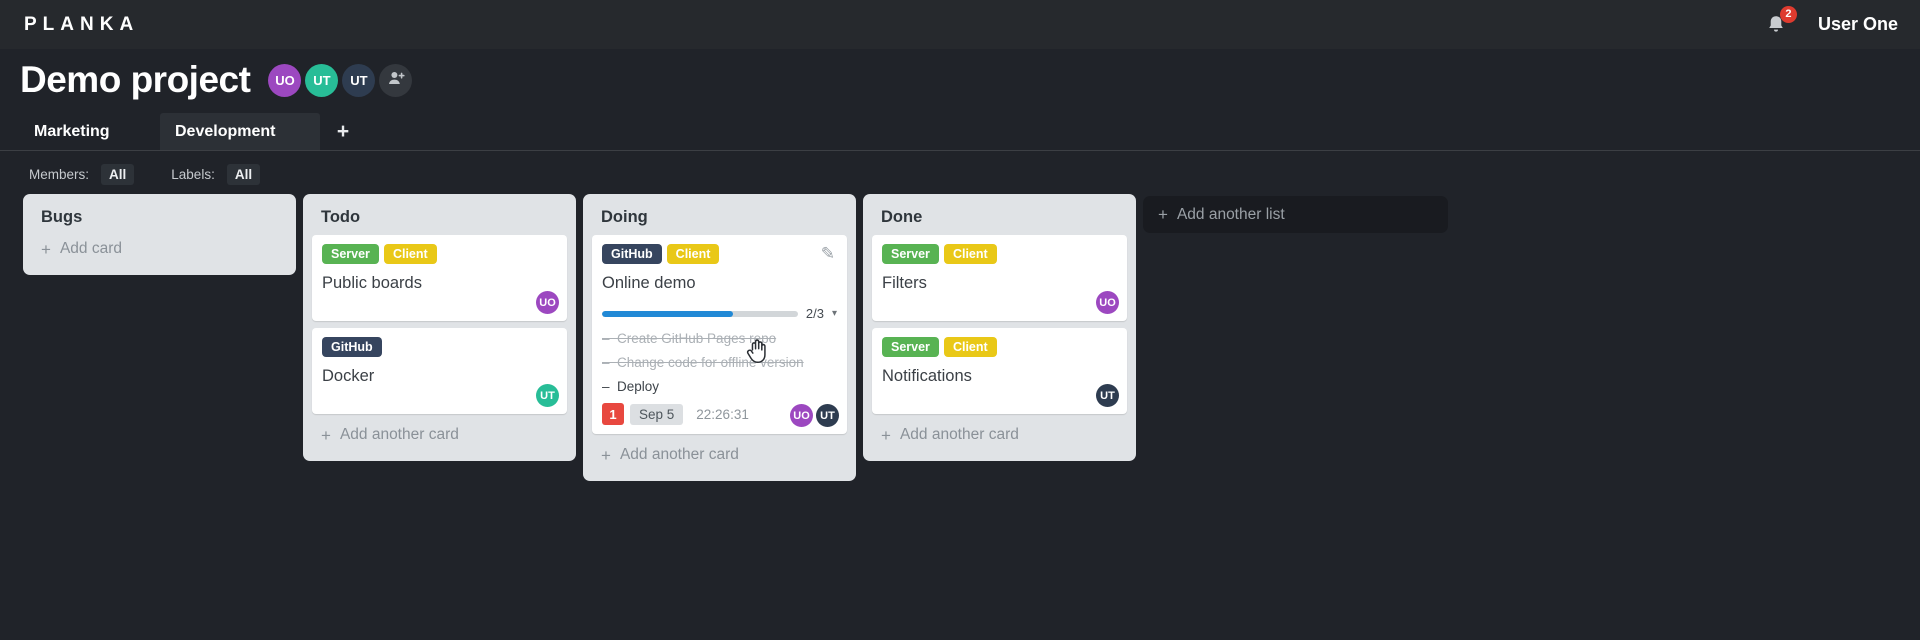  I want to click on add-member-button, so click(396, 80).